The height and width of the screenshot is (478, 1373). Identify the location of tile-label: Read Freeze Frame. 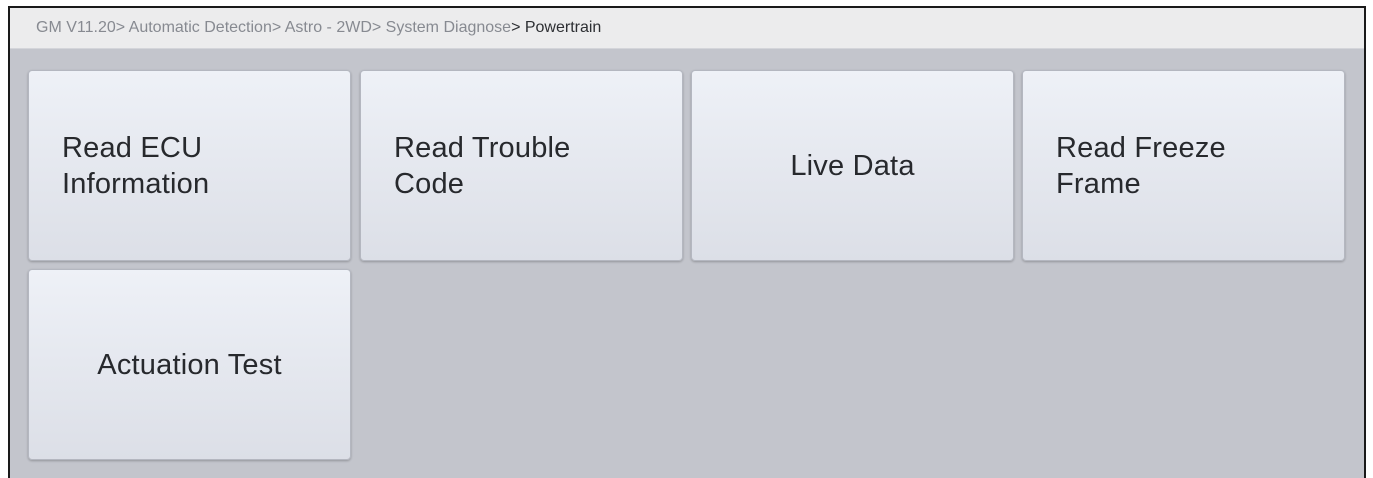
(1149, 166).